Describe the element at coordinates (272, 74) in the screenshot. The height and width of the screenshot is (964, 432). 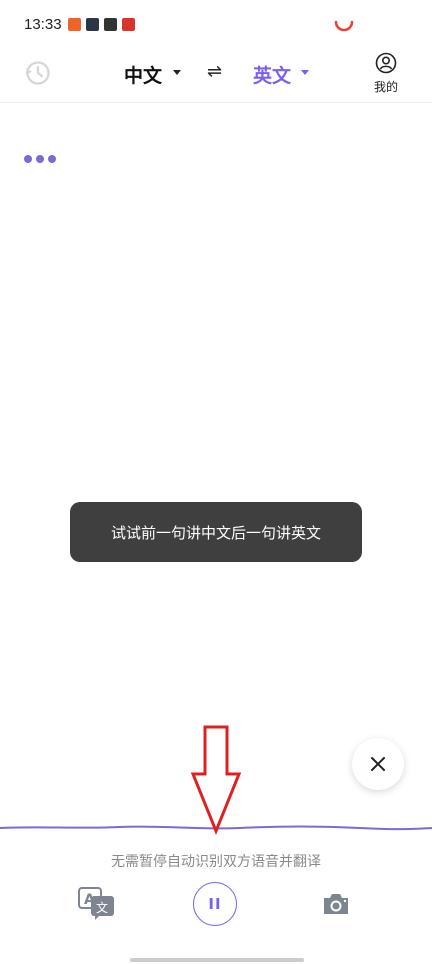
I see `target-language-selector: 英文` at that location.